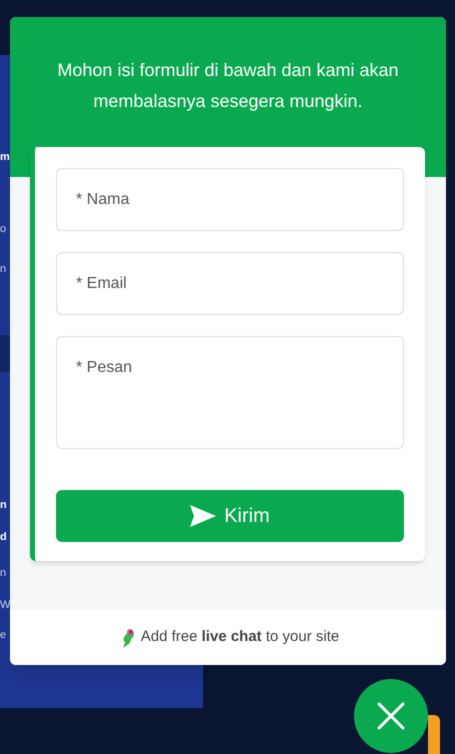 This screenshot has width=455, height=754. Describe the element at coordinates (3, 635) in the screenshot. I see `background-text: e` at that location.